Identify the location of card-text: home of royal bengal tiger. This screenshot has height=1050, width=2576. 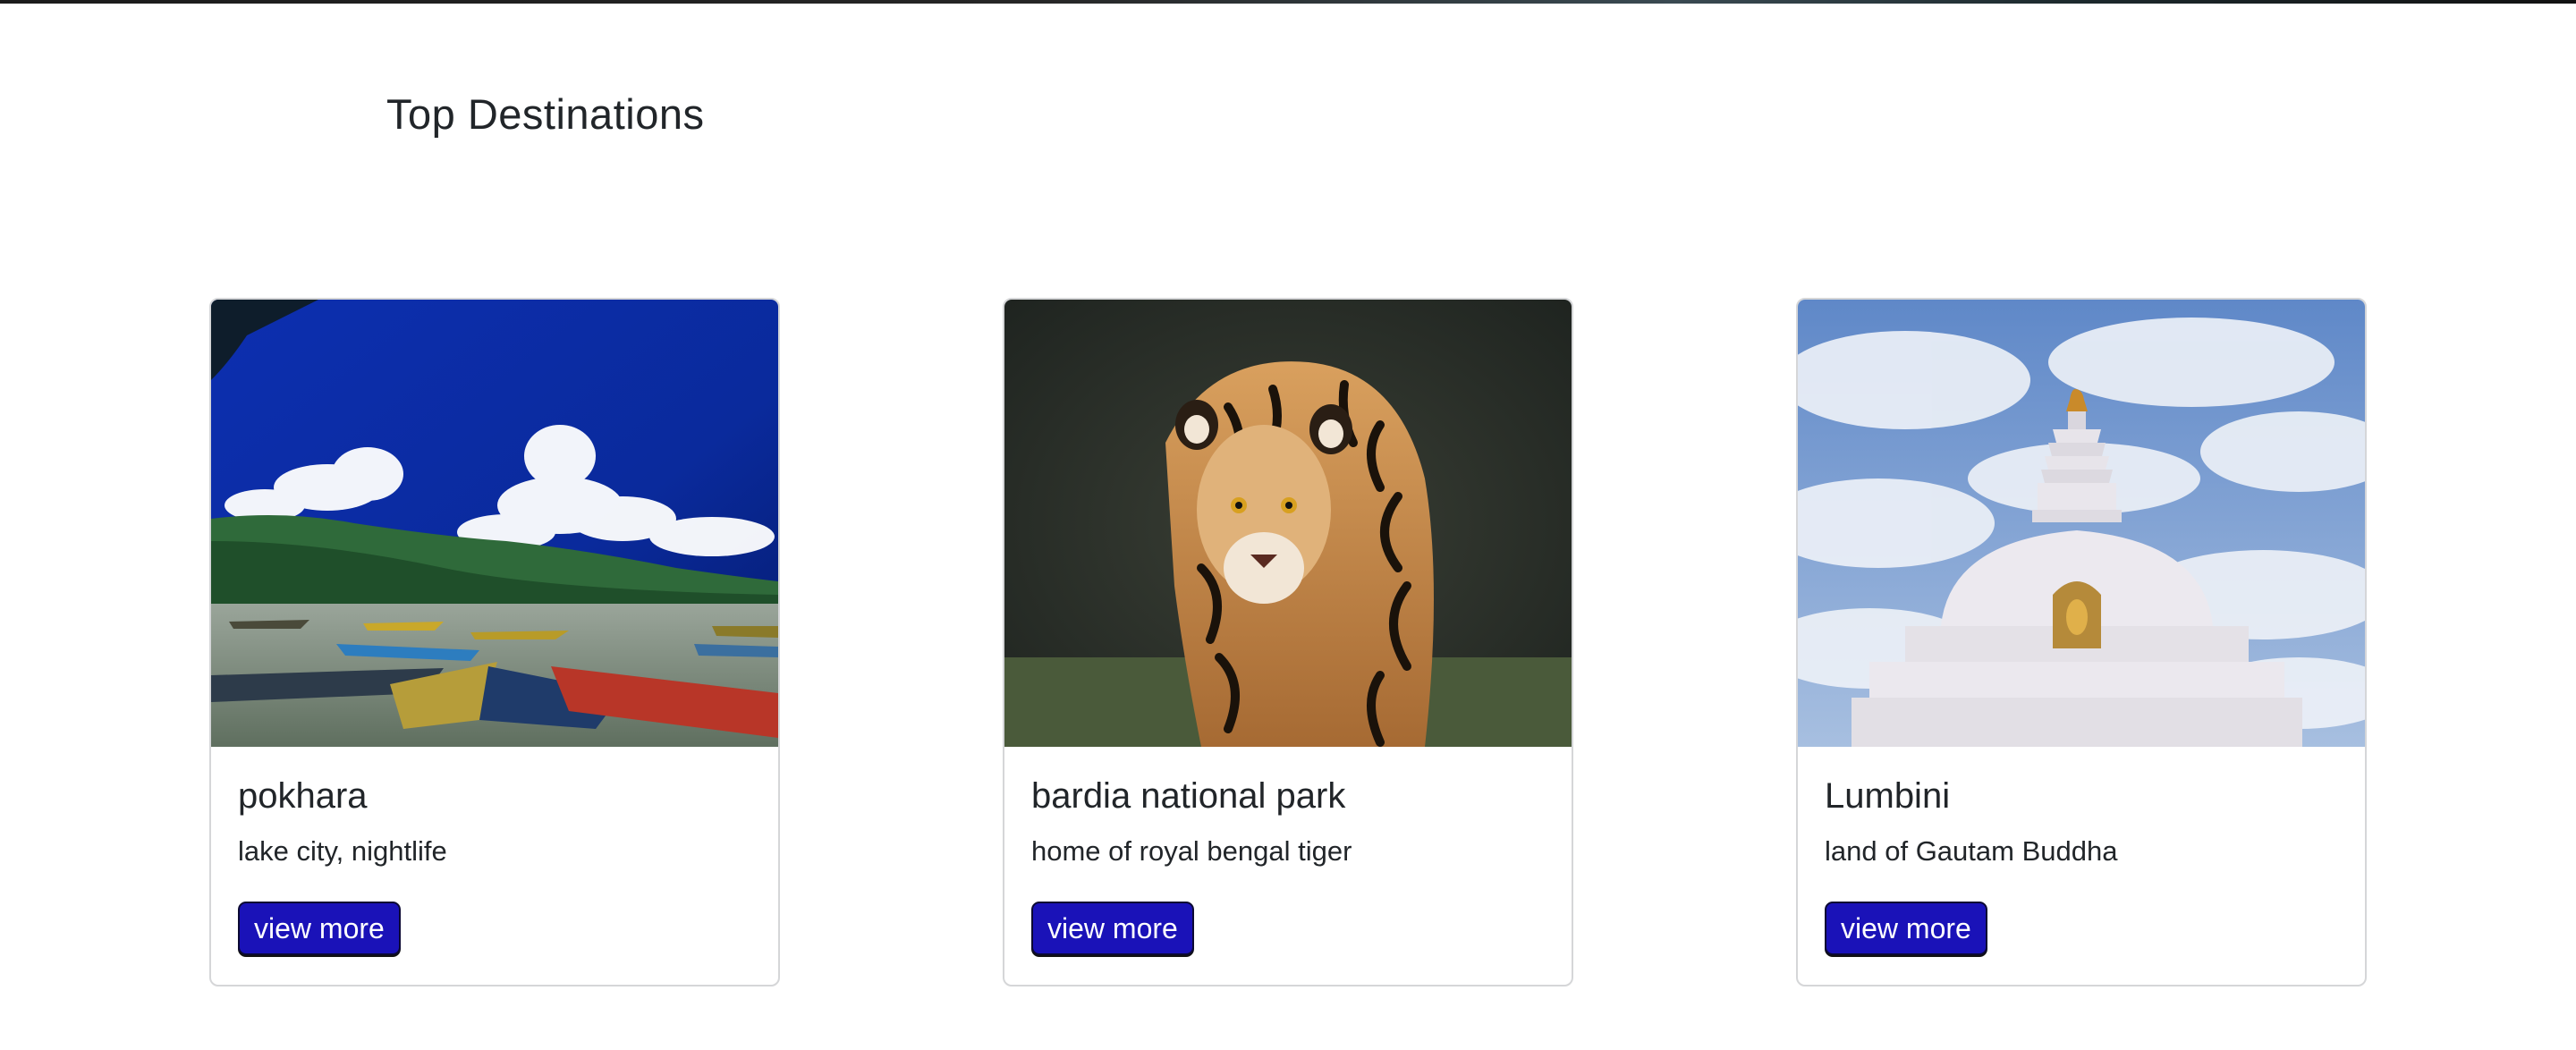
(1191, 851).